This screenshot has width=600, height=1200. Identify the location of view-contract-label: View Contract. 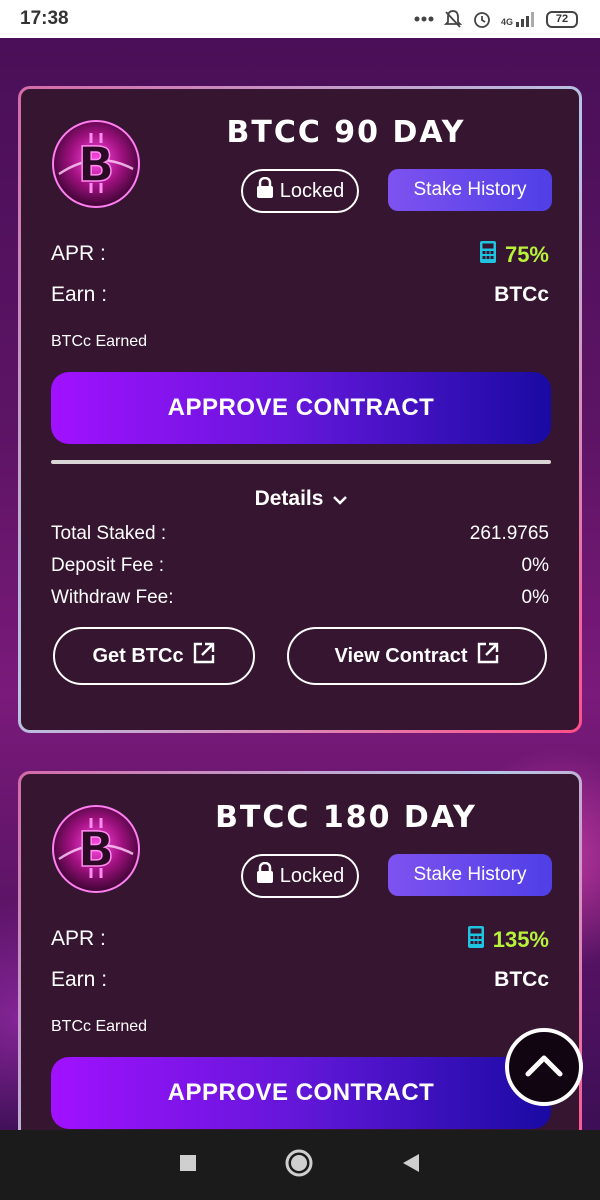
(401, 655).